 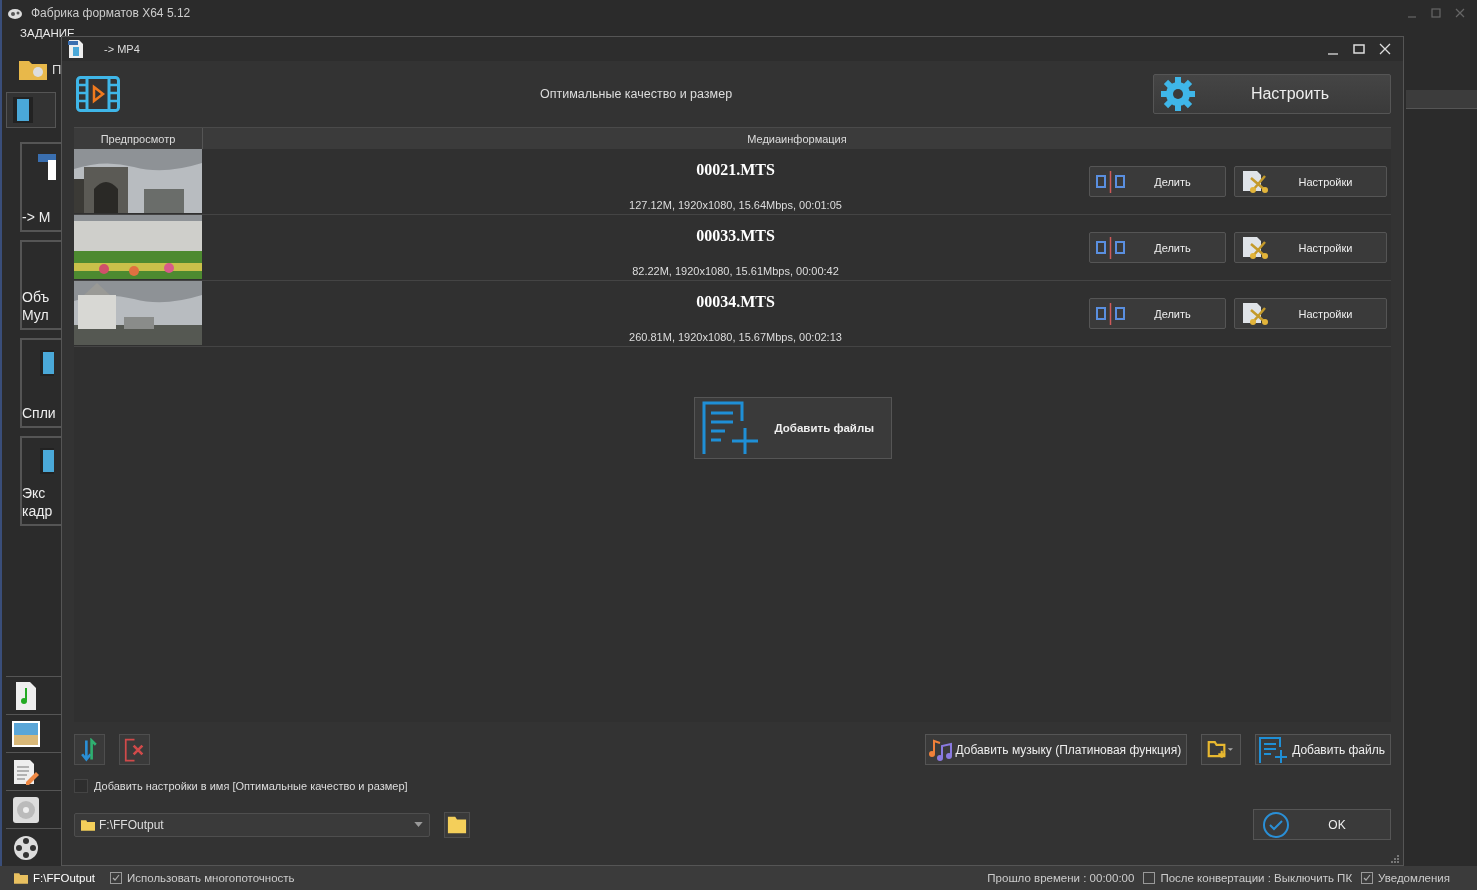 What do you see at coordinates (1441, 99) in the screenshot?
I see `panel-strip` at bounding box center [1441, 99].